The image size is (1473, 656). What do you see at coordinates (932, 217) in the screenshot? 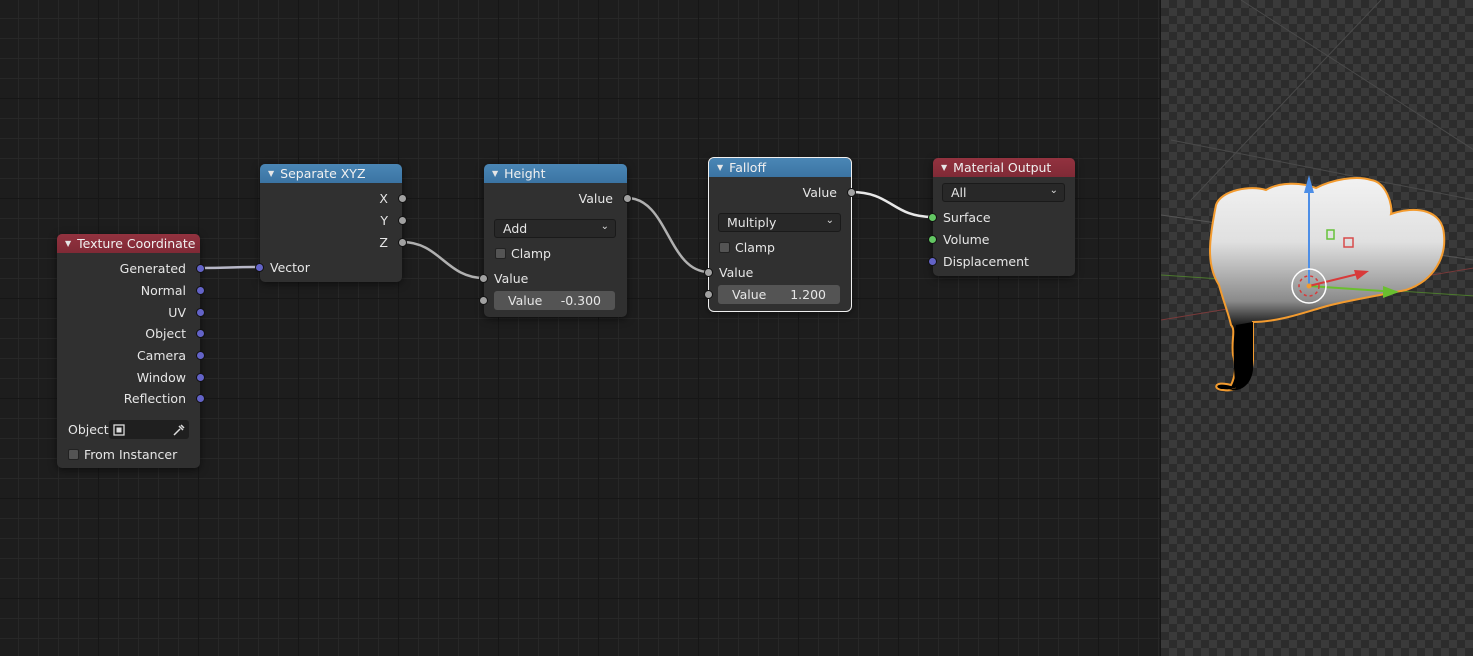
I see `socket-surface` at bounding box center [932, 217].